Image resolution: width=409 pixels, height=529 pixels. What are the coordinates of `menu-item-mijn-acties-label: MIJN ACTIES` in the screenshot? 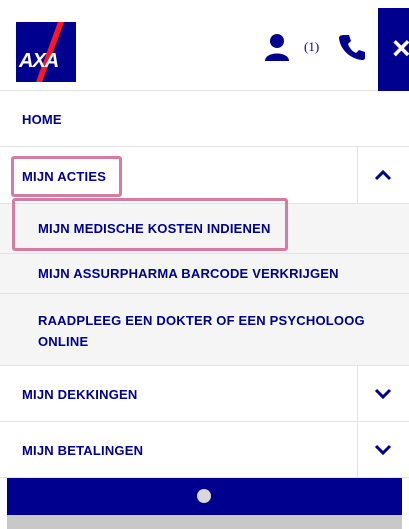 It's located at (64, 176).